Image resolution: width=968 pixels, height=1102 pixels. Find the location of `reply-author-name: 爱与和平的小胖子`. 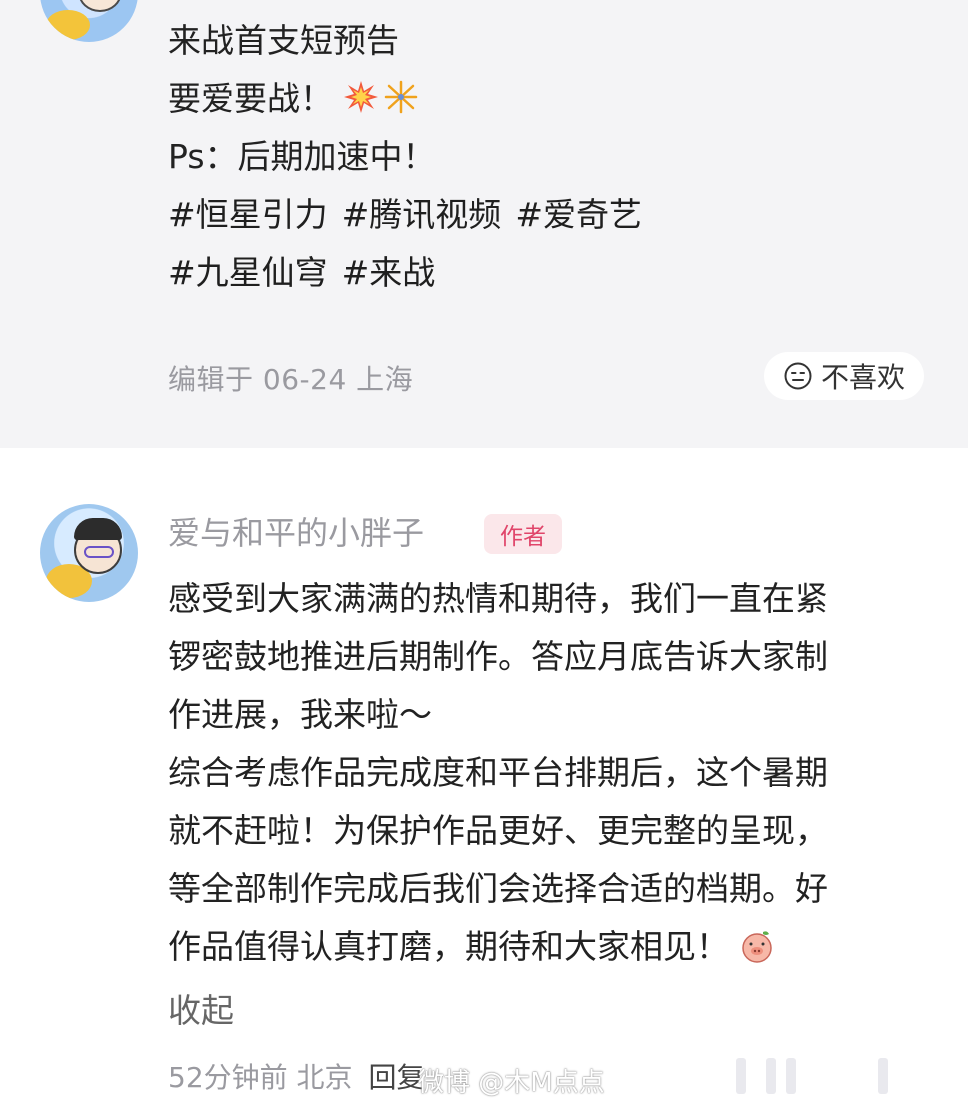

reply-author-name: 爱与和平的小胖子 is located at coordinates (296, 531).